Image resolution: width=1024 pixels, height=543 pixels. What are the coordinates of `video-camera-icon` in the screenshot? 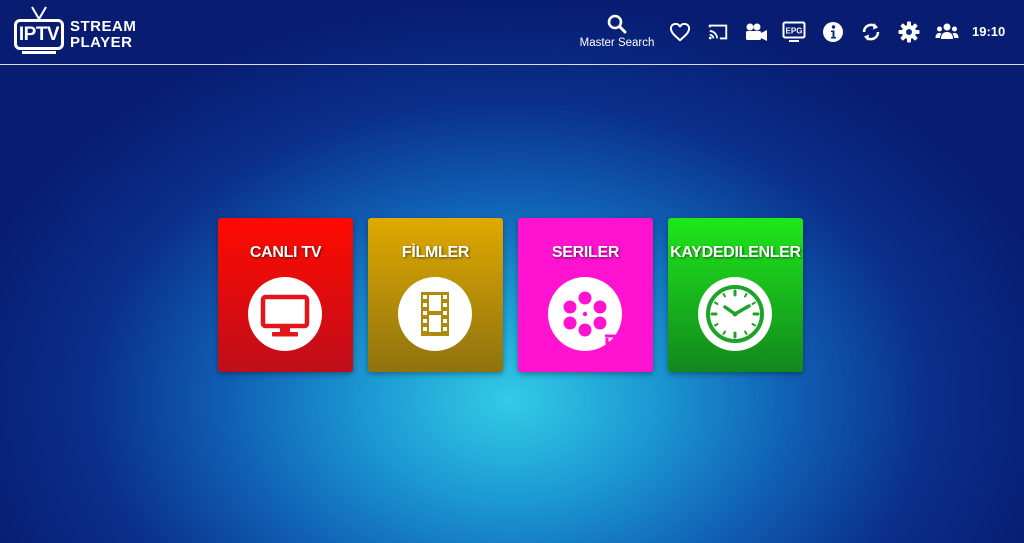 It's located at (756, 32).